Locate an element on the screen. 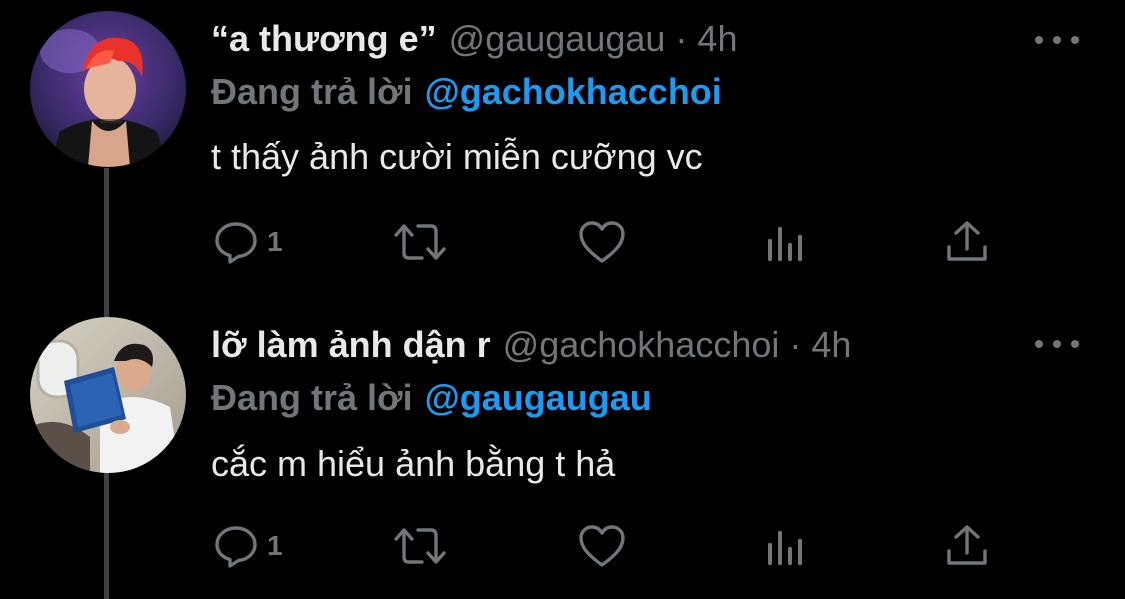  display-name: lỡ làm ảnh dận r is located at coordinates (351, 345).